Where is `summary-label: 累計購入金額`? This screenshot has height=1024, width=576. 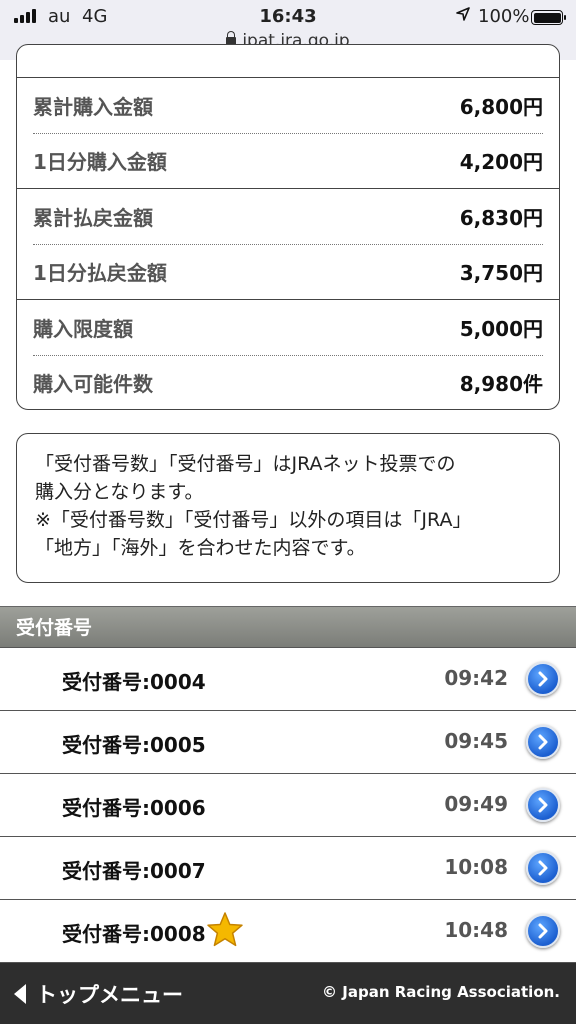
summary-label: 累計購入金額 is located at coordinates (93, 107).